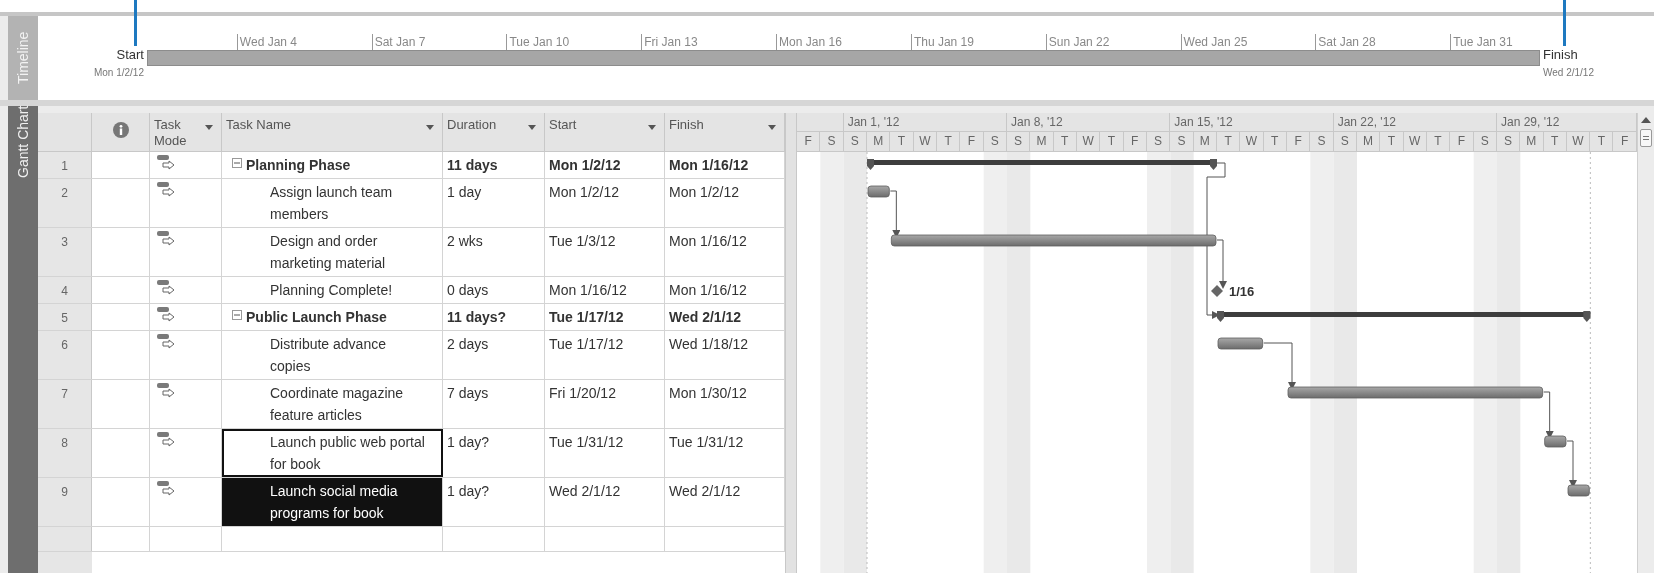 This screenshot has height=573, width=1654. What do you see at coordinates (332, 355) in the screenshot?
I see `task-name-cell: Distribute advance copies` at bounding box center [332, 355].